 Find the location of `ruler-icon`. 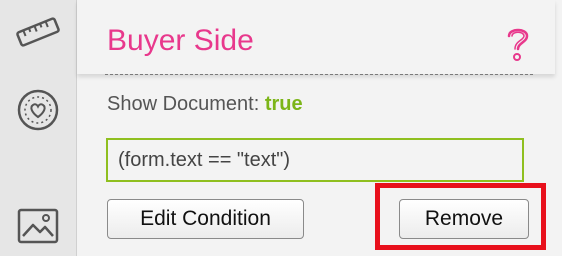

ruler-icon is located at coordinates (38, 32).